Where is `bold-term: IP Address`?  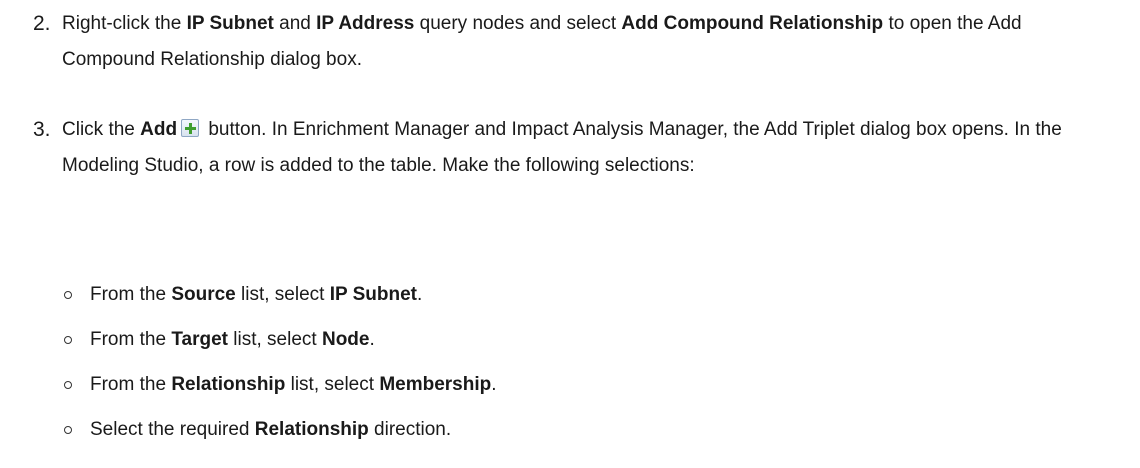
bold-term: IP Address is located at coordinates (365, 23).